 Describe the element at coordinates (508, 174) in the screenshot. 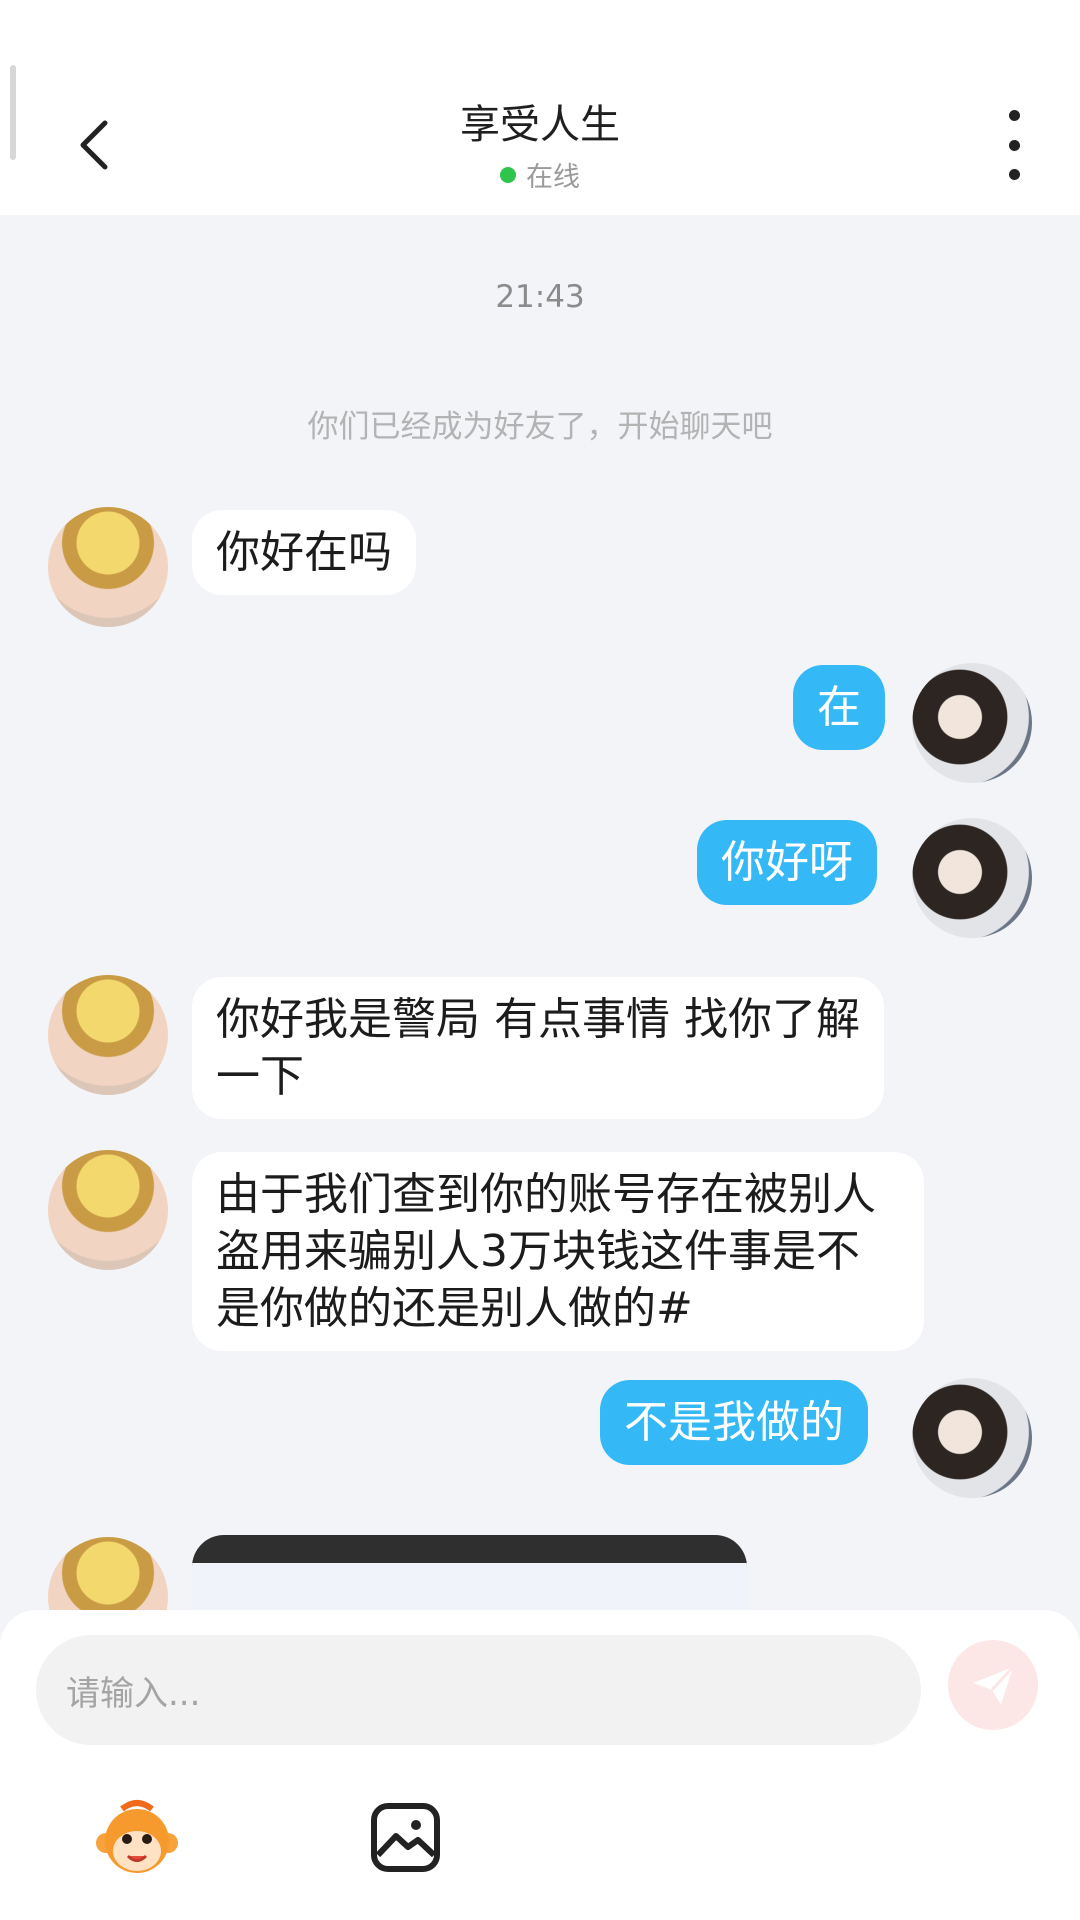

I see `online-dot-icon` at that location.